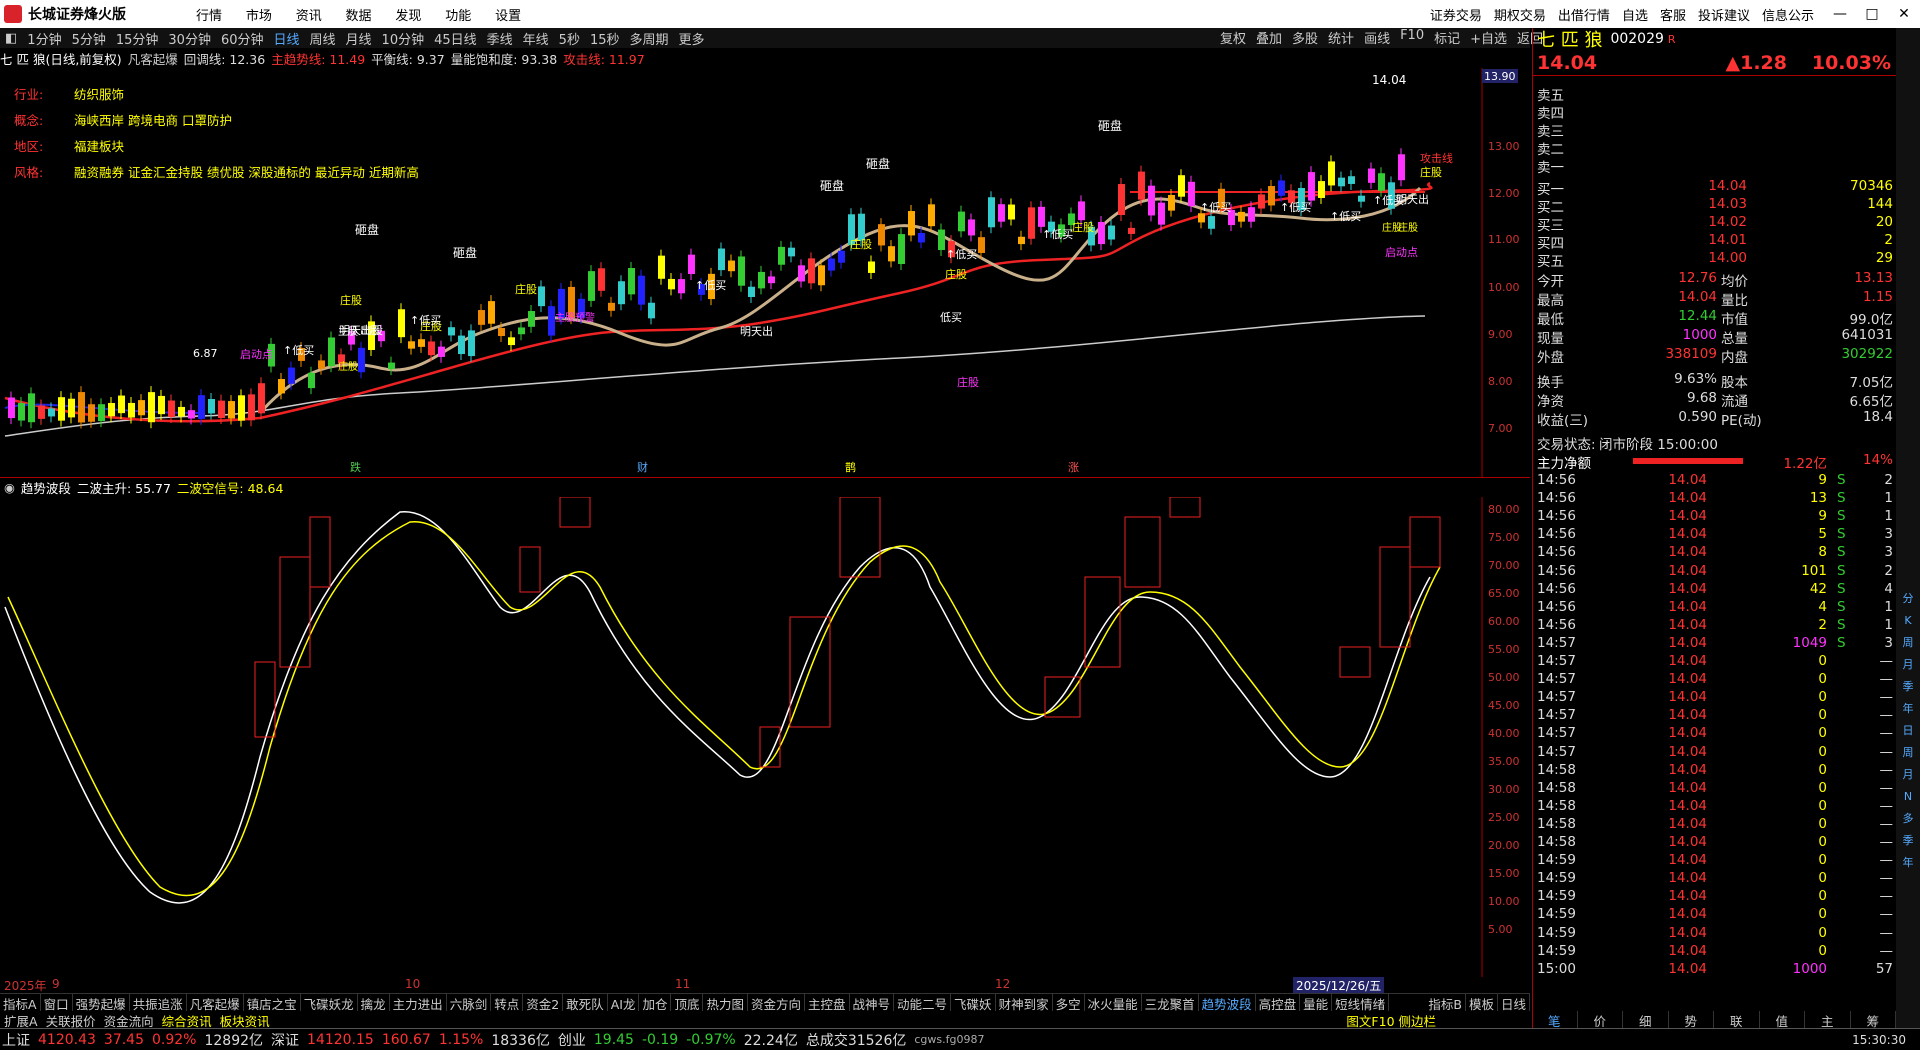  I want to click on tool-multi-stock: 多股, so click(1305, 37).